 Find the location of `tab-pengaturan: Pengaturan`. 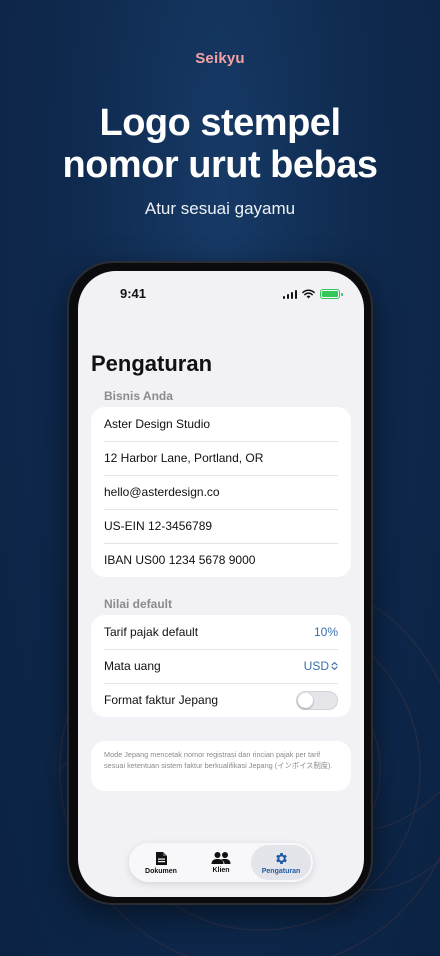

tab-pengaturan: Pengaturan is located at coordinates (281, 862).